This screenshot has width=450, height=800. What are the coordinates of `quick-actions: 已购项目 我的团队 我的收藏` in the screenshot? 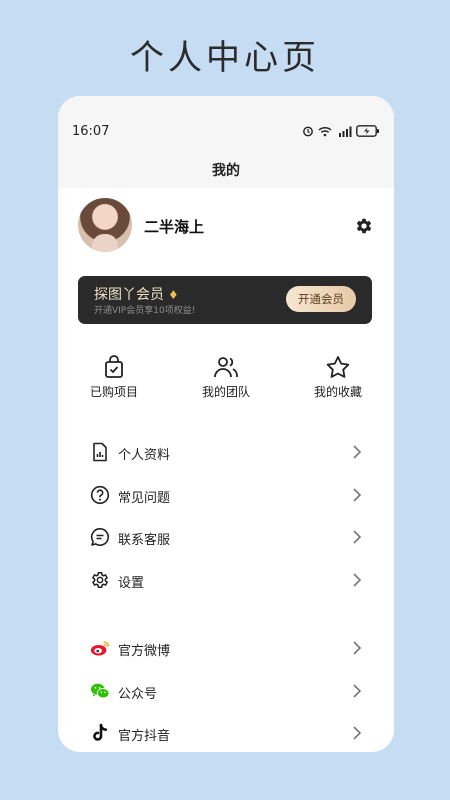 It's located at (226, 379).